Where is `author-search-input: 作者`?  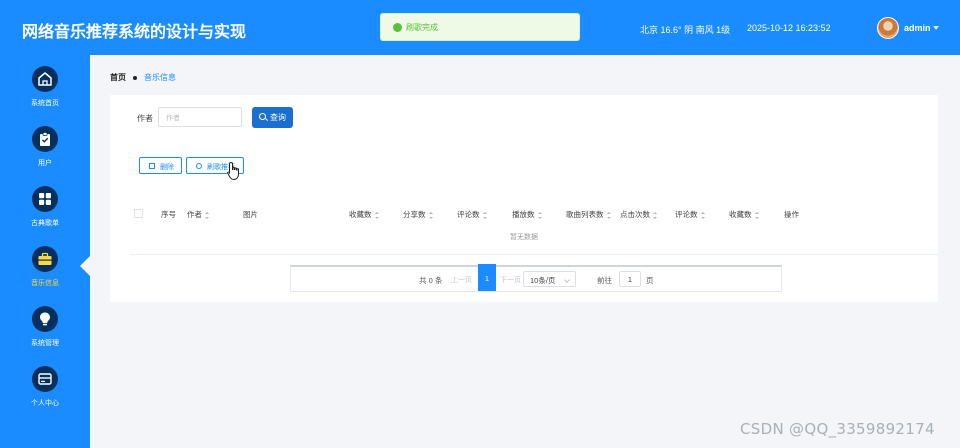
author-search-input: 作者 is located at coordinates (200, 117).